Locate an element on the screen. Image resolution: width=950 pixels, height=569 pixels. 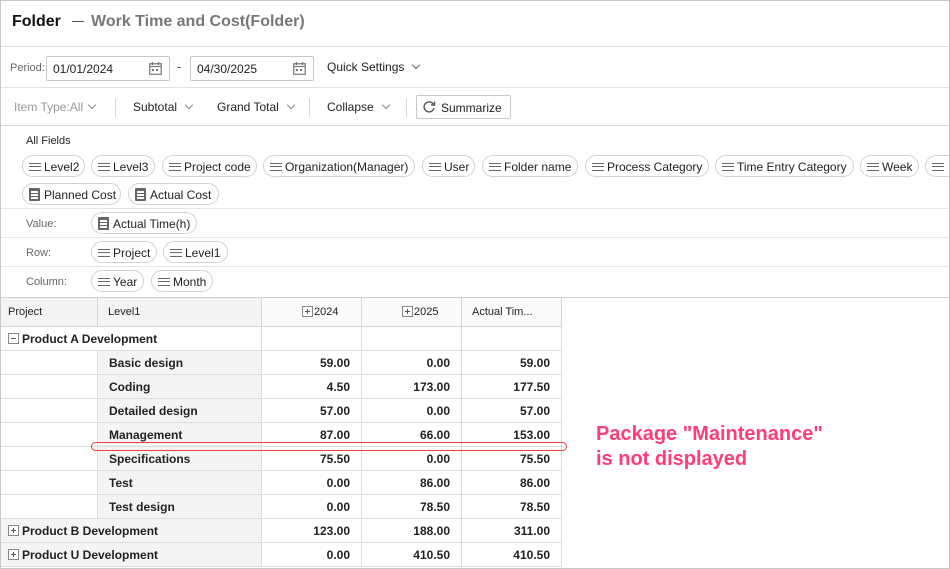
row-level1-cell: Test design is located at coordinates (180, 507).